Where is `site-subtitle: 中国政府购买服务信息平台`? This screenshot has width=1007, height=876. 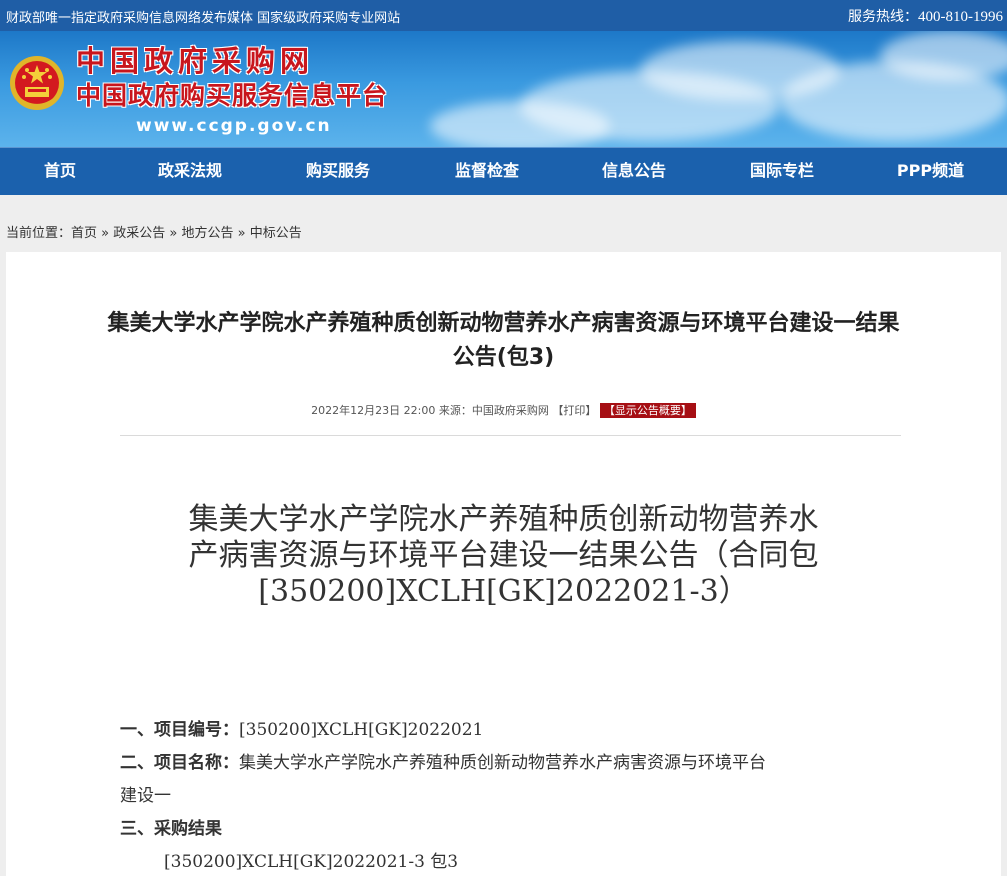 site-subtitle: 中国政府购买服务信息平台 is located at coordinates (232, 95).